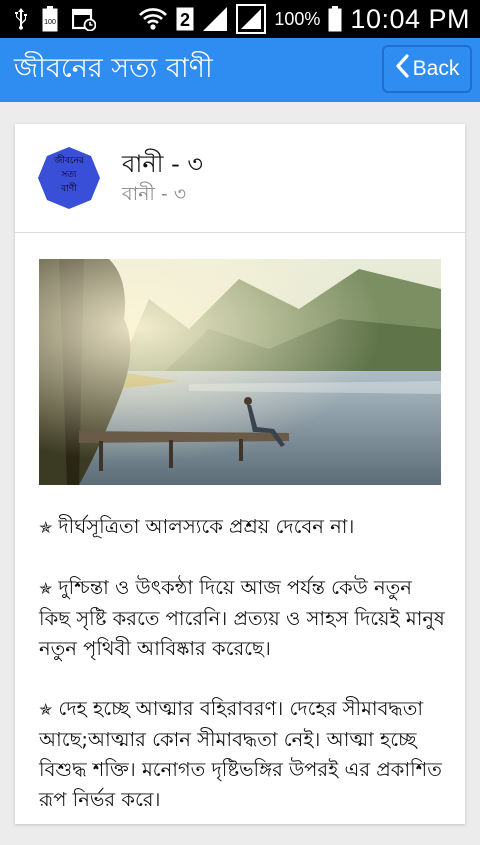  I want to click on chevron-left-icon, so click(402, 69).